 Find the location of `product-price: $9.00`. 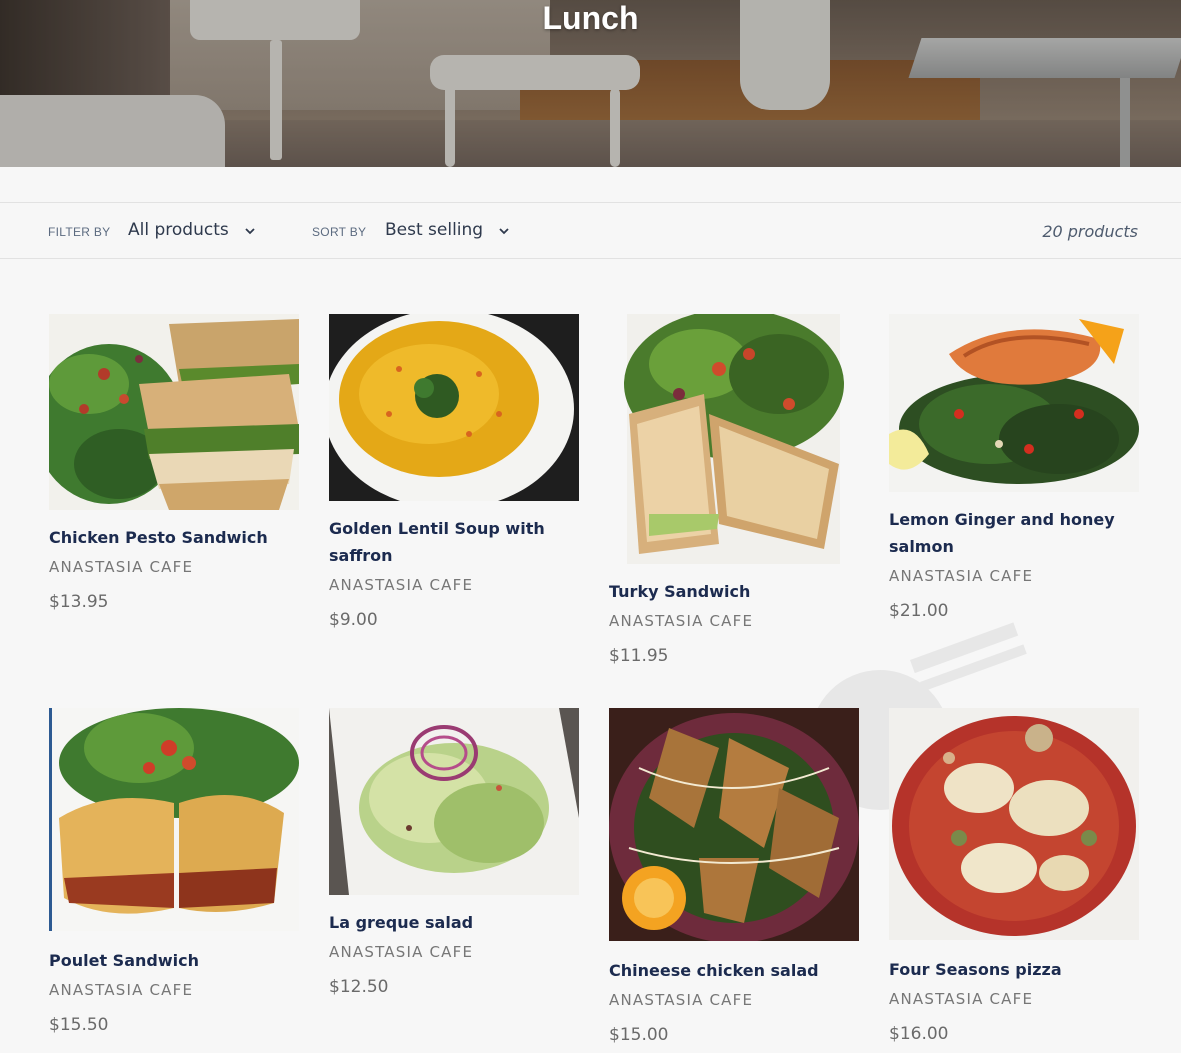

product-price: $9.00 is located at coordinates (353, 620).